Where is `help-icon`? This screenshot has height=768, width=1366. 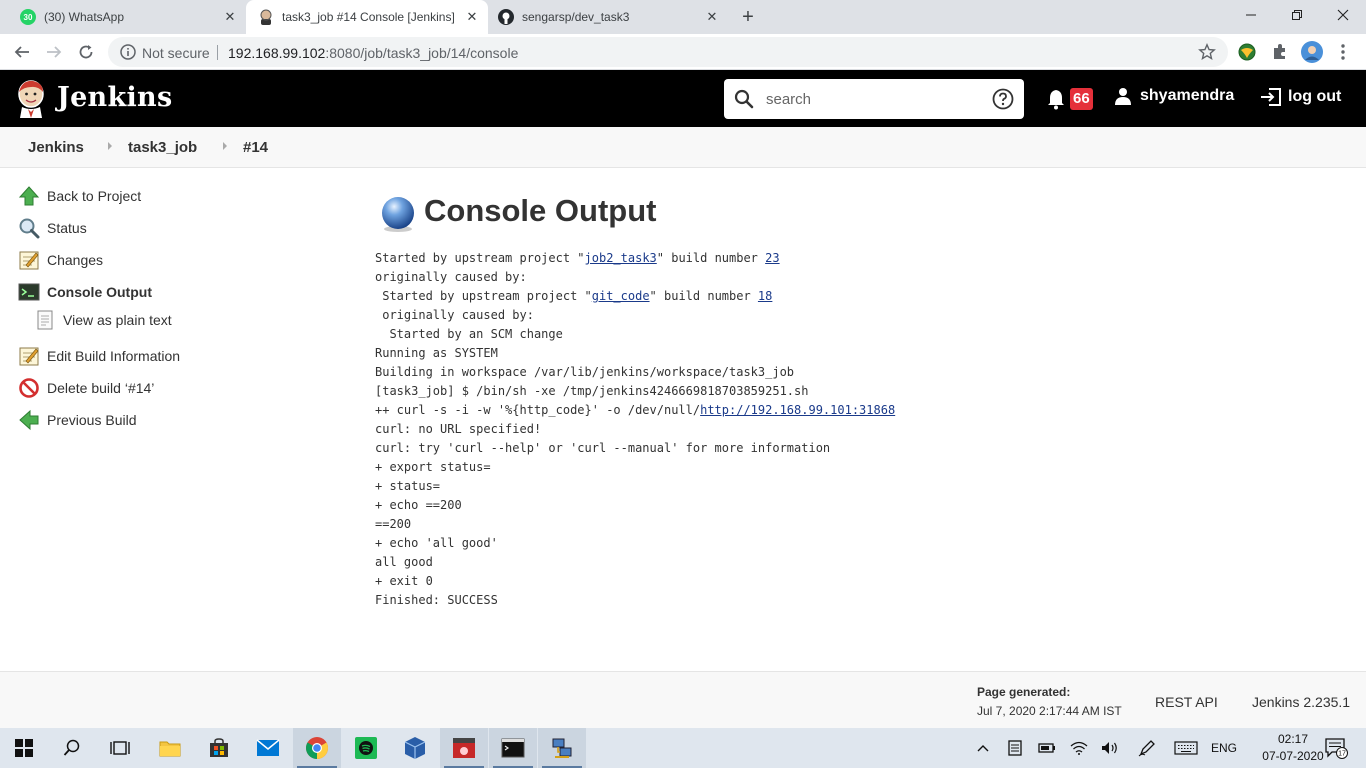 help-icon is located at coordinates (1003, 99).